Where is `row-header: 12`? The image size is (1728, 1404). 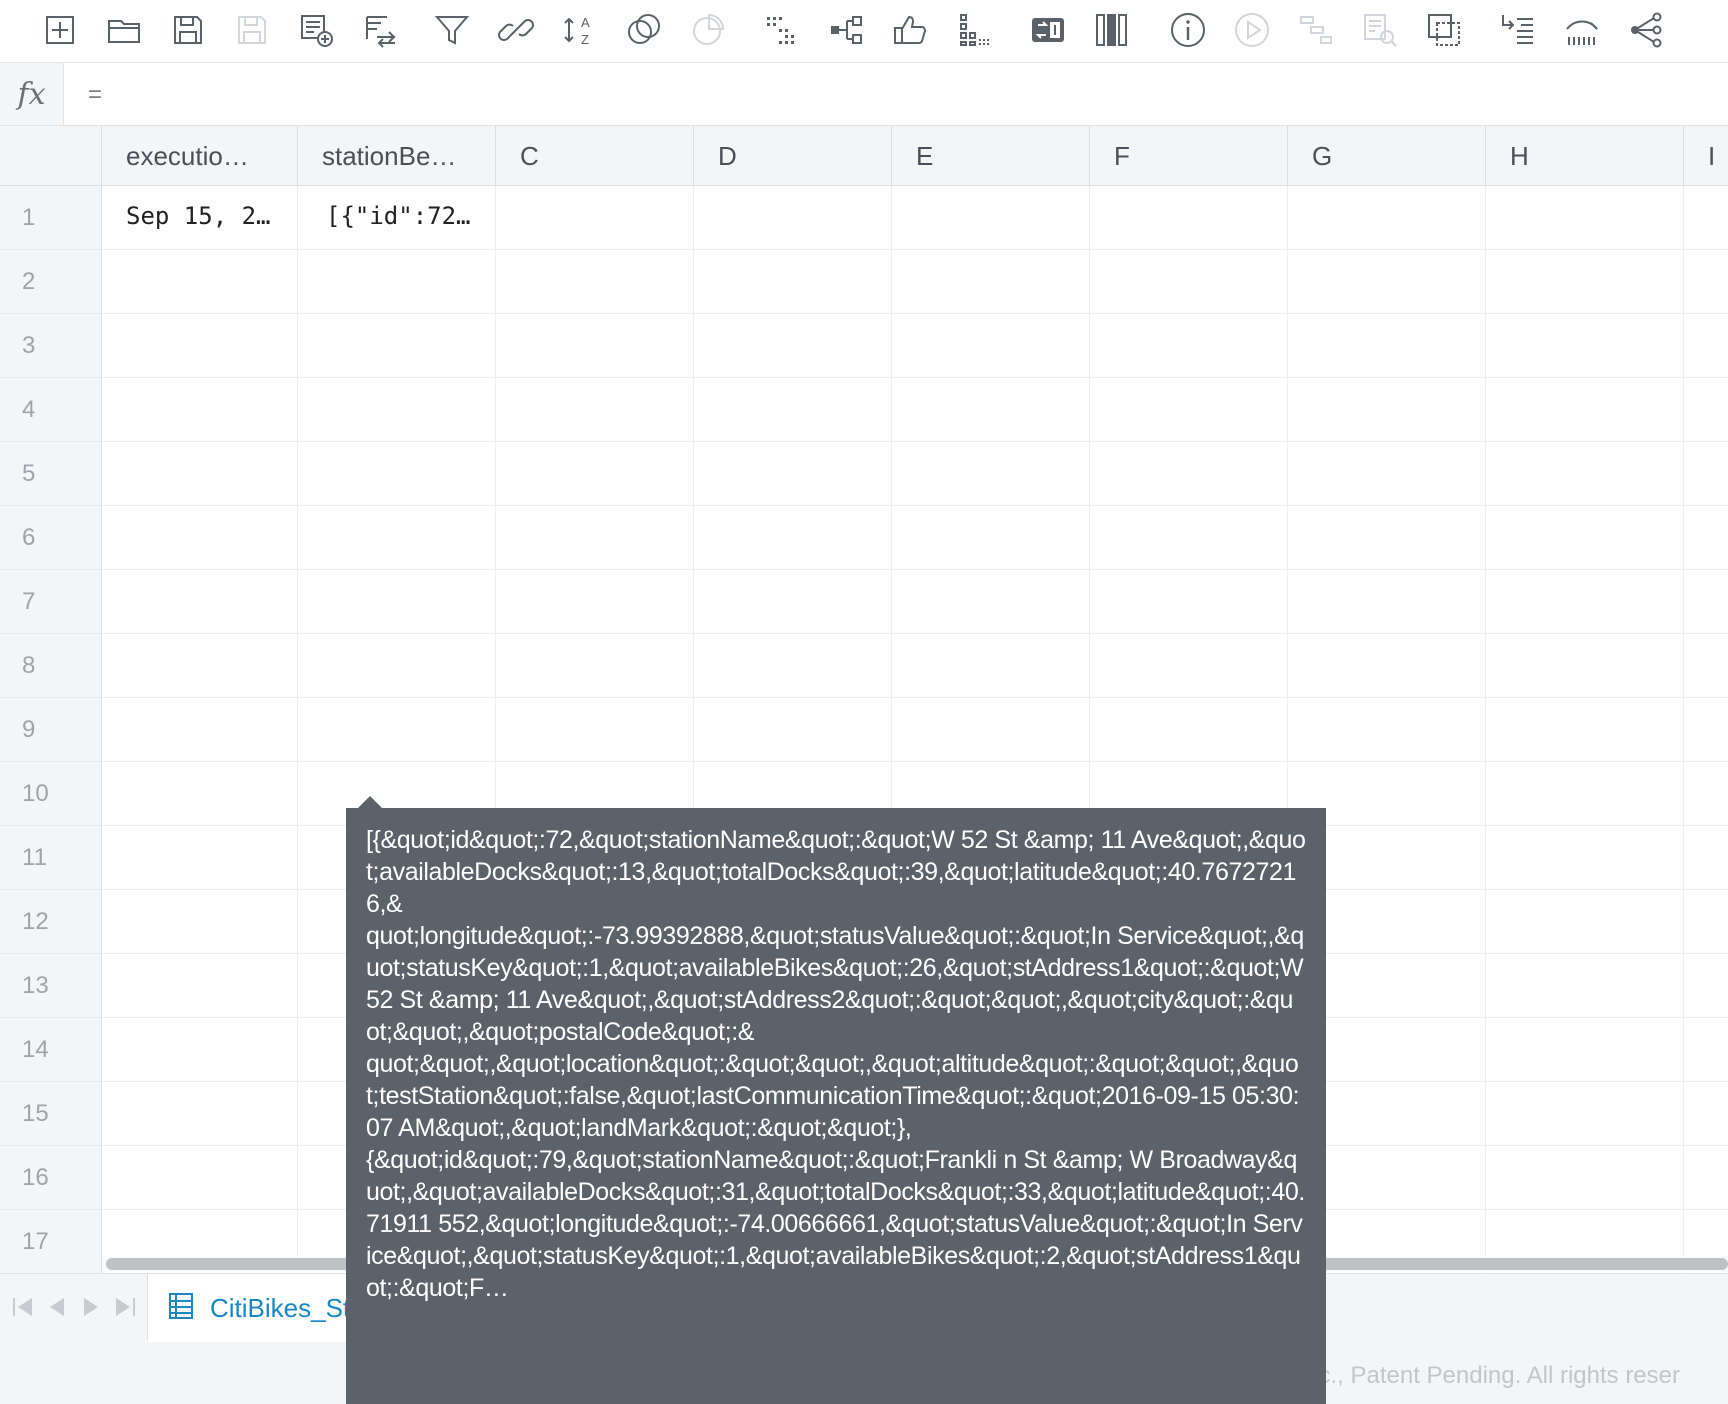
row-header: 12 is located at coordinates (51, 922).